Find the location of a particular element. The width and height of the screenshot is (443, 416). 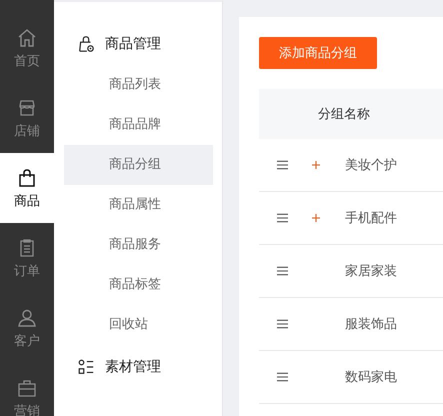

column-header: 分组名称 is located at coordinates (344, 114).